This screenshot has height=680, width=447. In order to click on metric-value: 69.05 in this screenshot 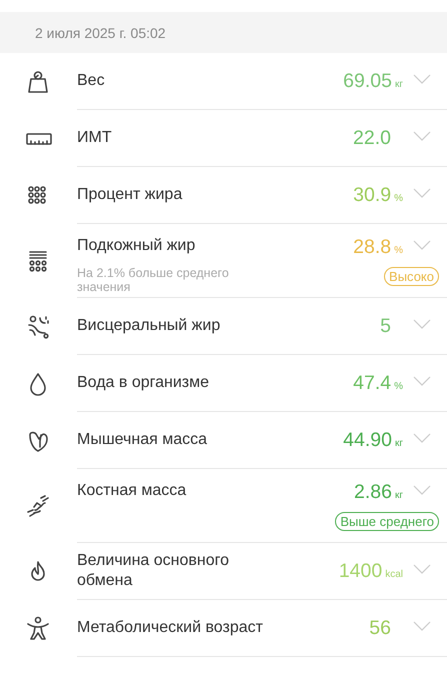, I will do `click(367, 81)`.